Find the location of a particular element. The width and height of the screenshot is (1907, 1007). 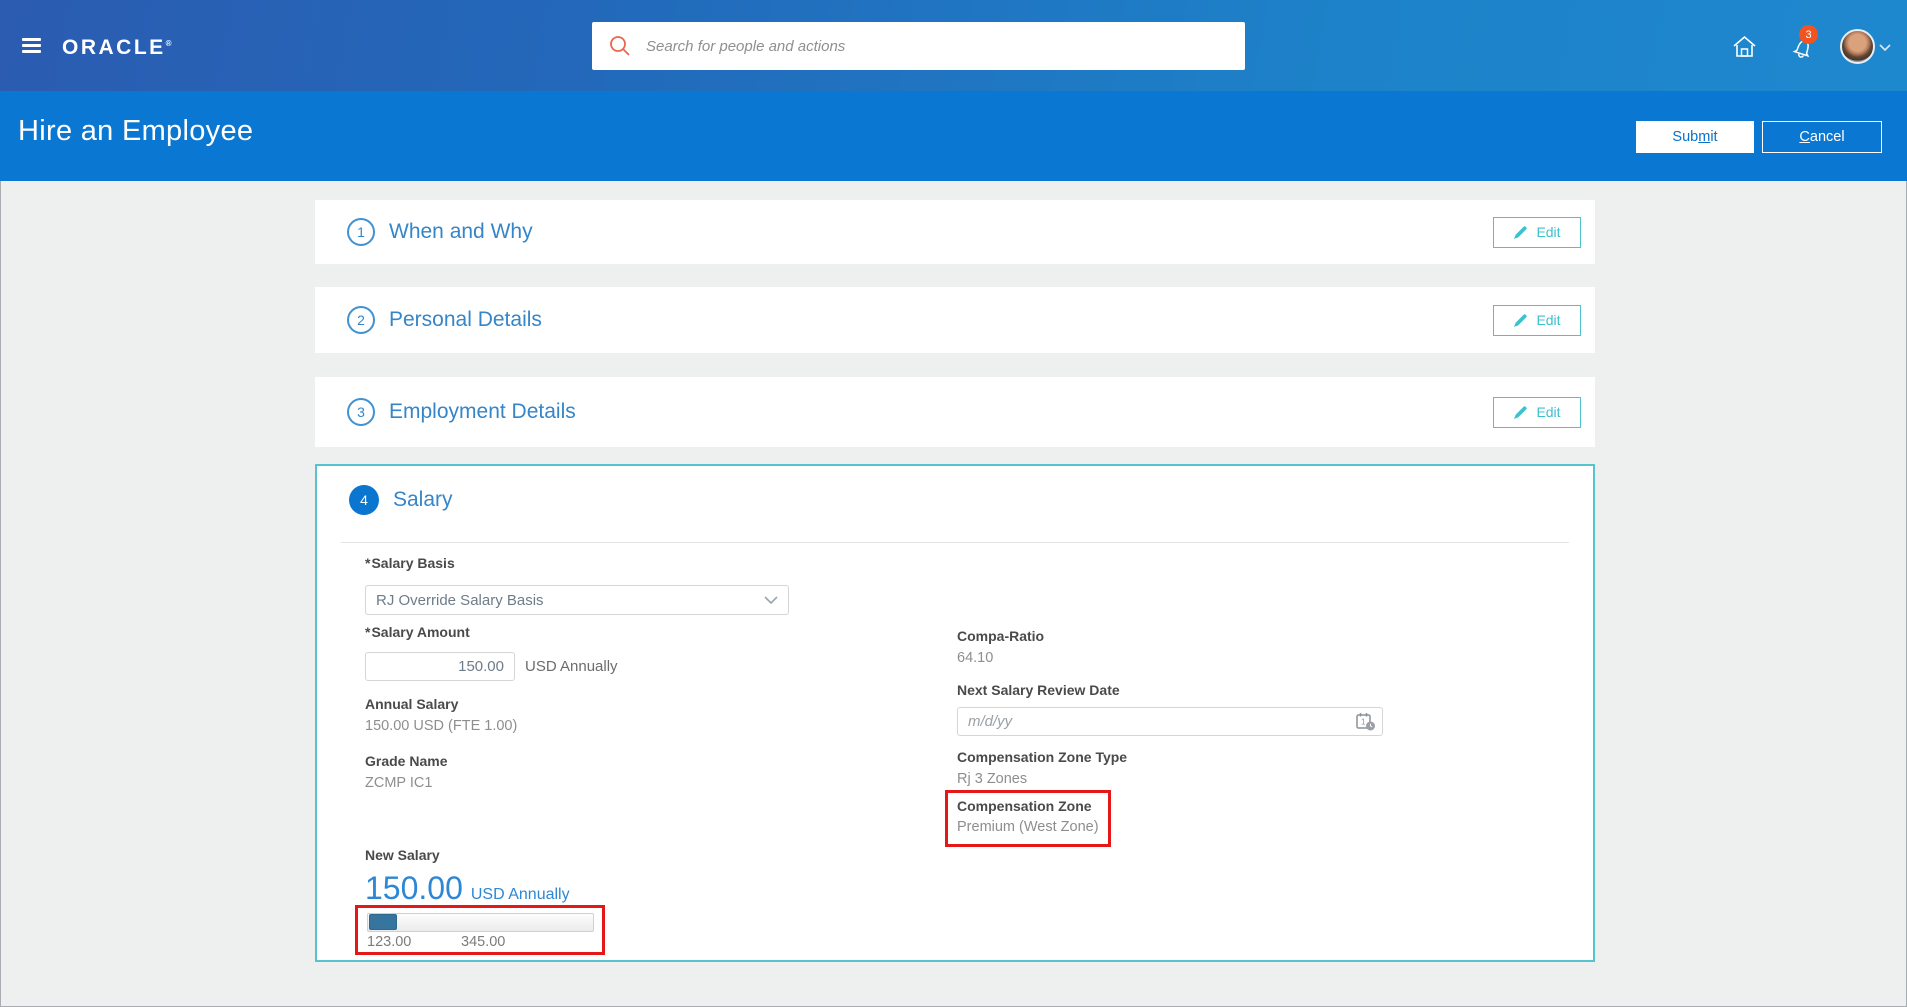

annual-salary-value: 150.00 USD (FTE 1.00) is located at coordinates (441, 726).